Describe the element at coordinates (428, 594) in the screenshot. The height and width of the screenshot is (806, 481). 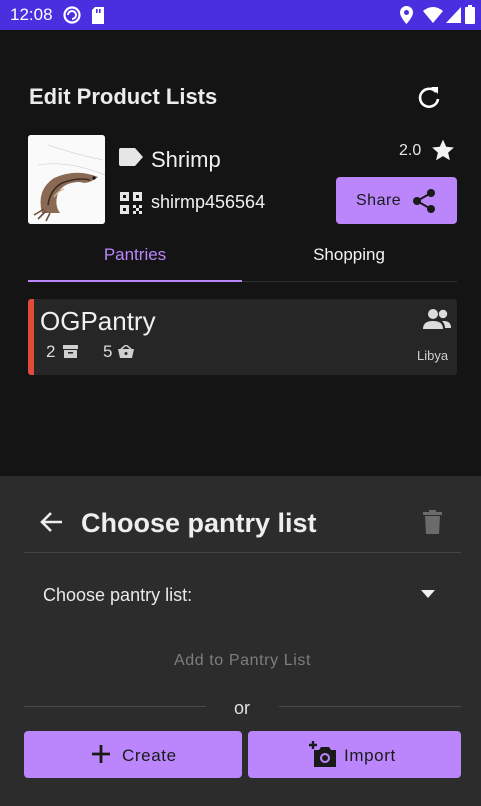
I see `dropdown-arrow-icon` at that location.